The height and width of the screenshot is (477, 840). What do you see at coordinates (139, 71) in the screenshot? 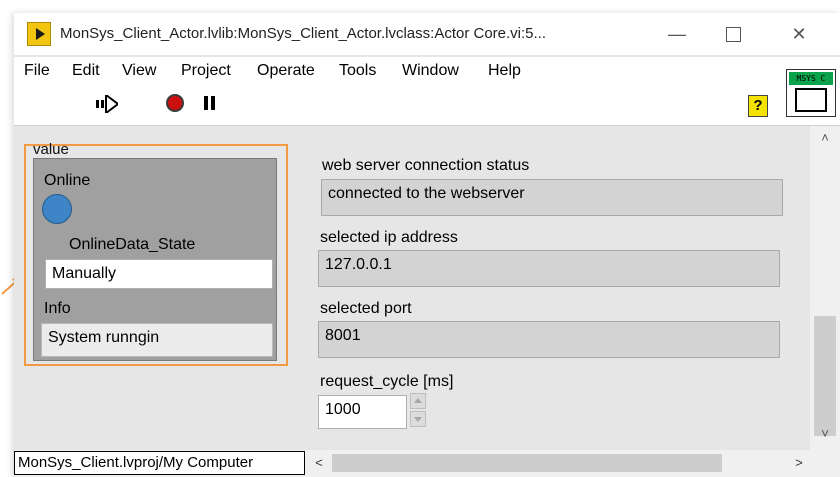
I see `menu-view: View` at bounding box center [139, 71].